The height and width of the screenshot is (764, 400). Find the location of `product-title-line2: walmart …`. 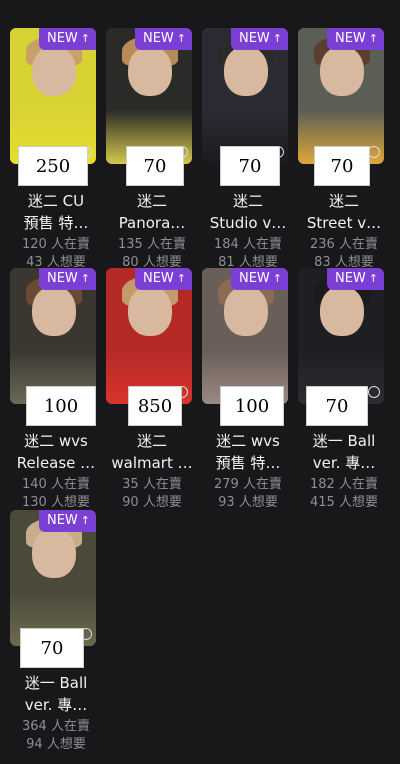

product-title-line2: walmart … is located at coordinates (152, 463).